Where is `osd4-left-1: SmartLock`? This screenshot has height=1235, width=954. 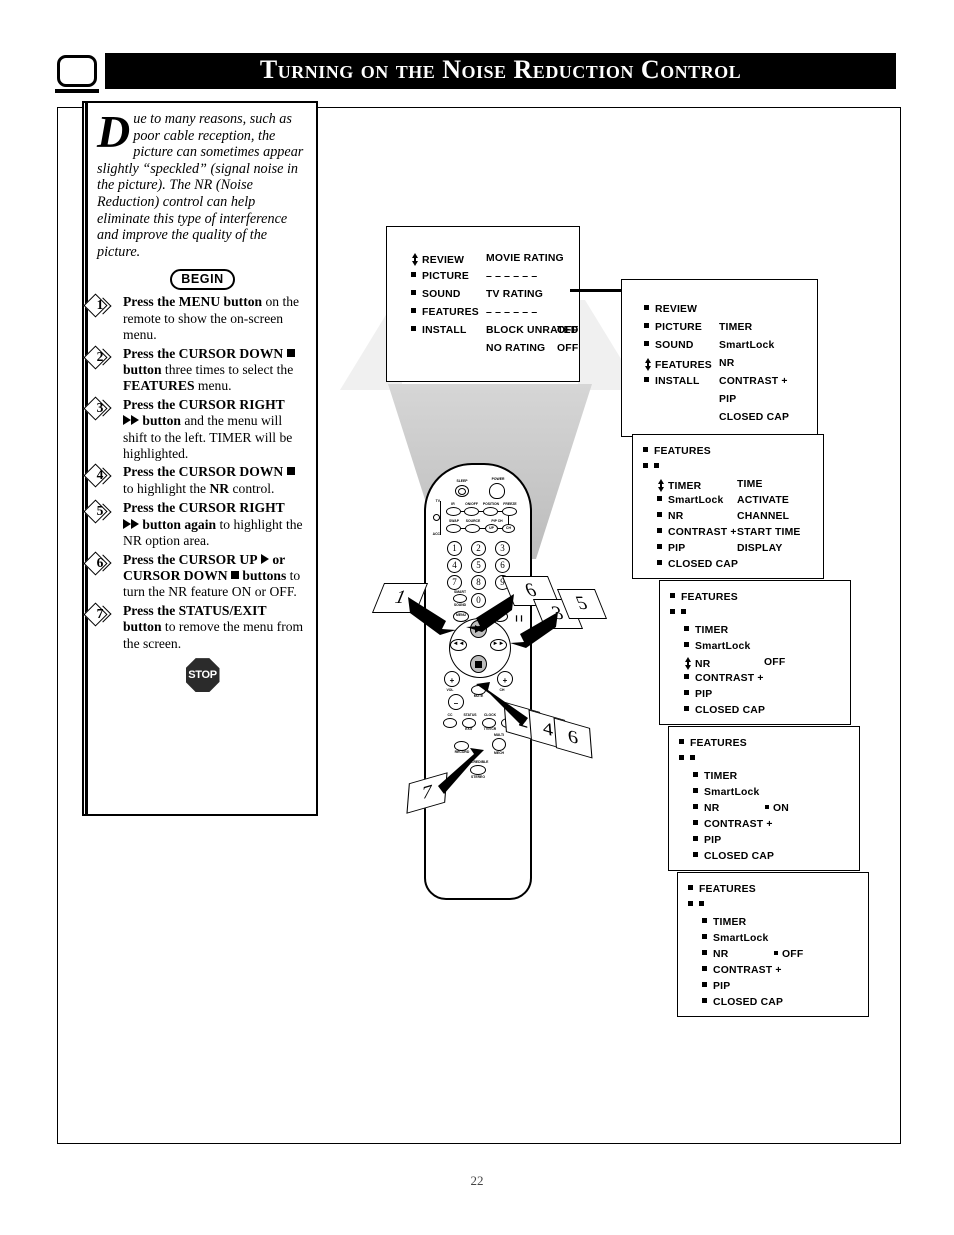 osd4-left-1: SmartLock is located at coordinates (717, 646).